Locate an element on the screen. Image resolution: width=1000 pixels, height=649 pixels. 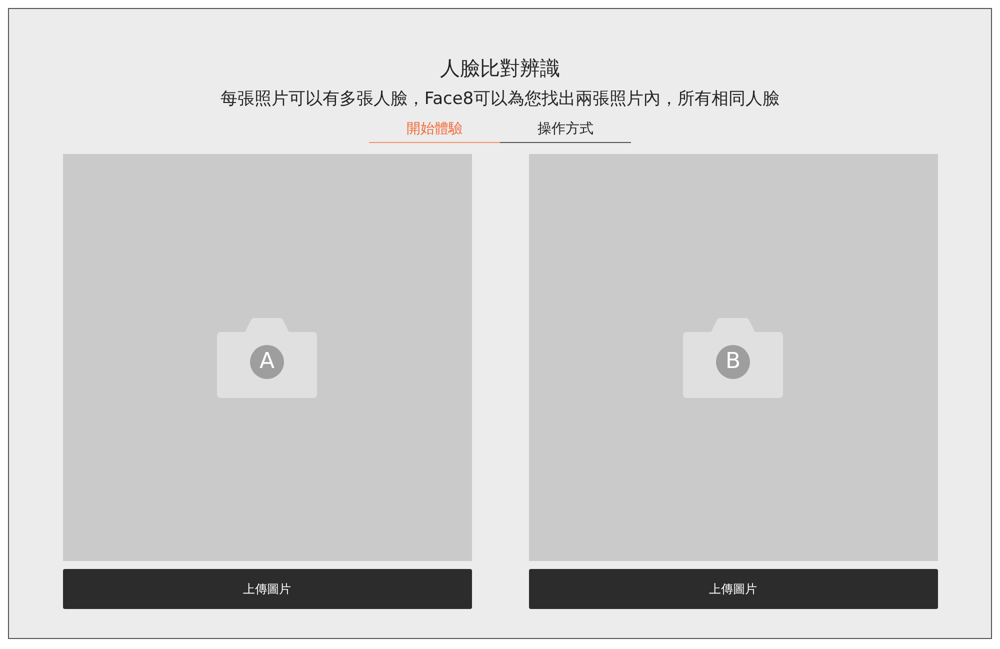
subtitle: 每張照片可以有多張人臉，Face8可以為您找出兩張照片內，所有相同人臉 is located at coordinates (500, 99).